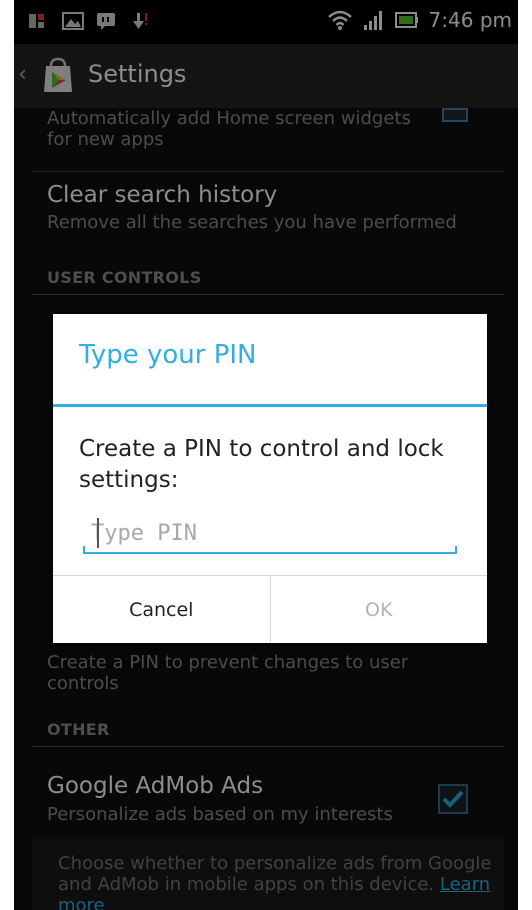 The width and height of the screenshot is (532, 910). I want to click on dialog-title-divider, so click(270, 405).